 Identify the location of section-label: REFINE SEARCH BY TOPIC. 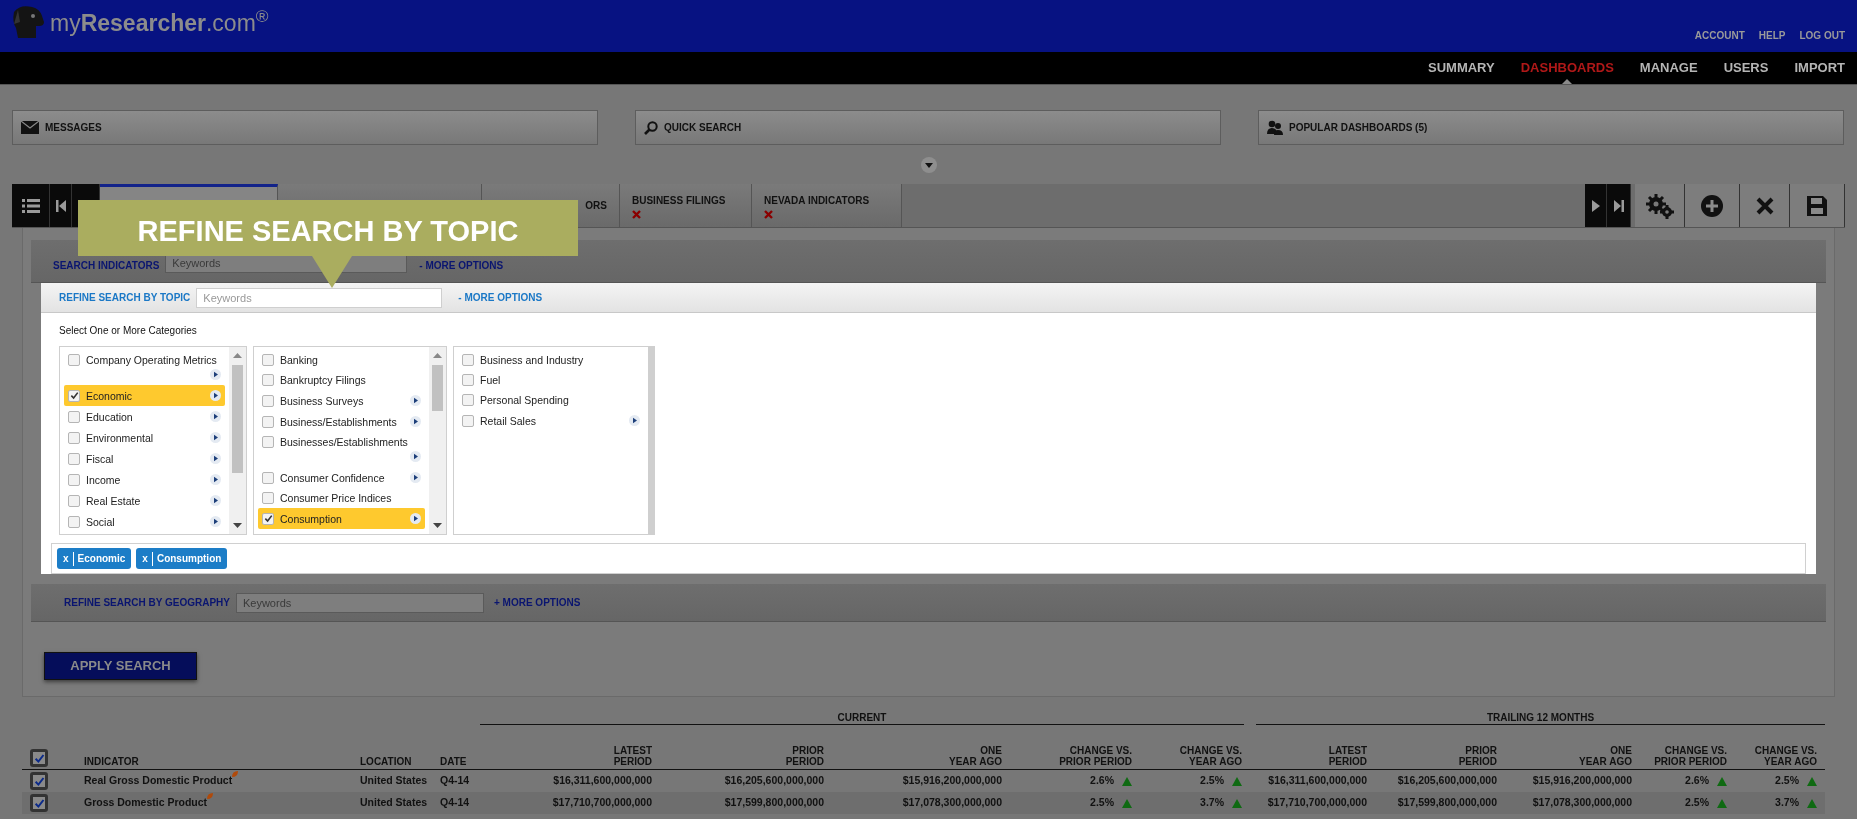
(125, 298).